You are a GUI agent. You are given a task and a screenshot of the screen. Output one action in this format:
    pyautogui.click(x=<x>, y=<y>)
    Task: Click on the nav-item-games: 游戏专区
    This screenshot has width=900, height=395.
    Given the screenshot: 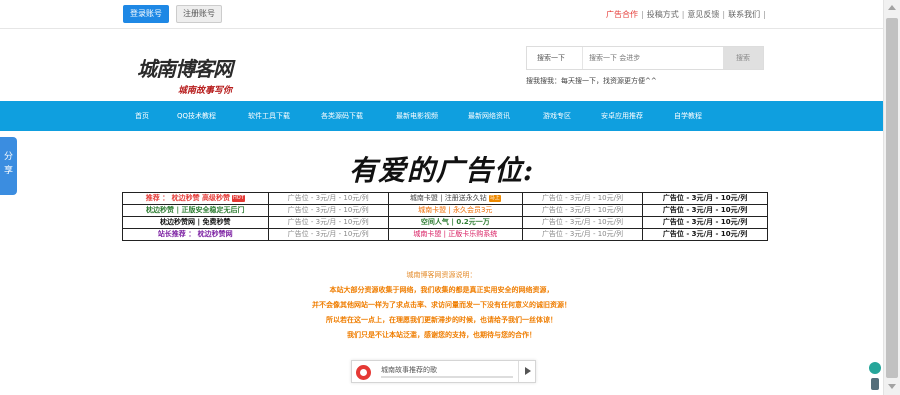 What is the action you would take?
    pyautogui.click(x=557, y=116)
    